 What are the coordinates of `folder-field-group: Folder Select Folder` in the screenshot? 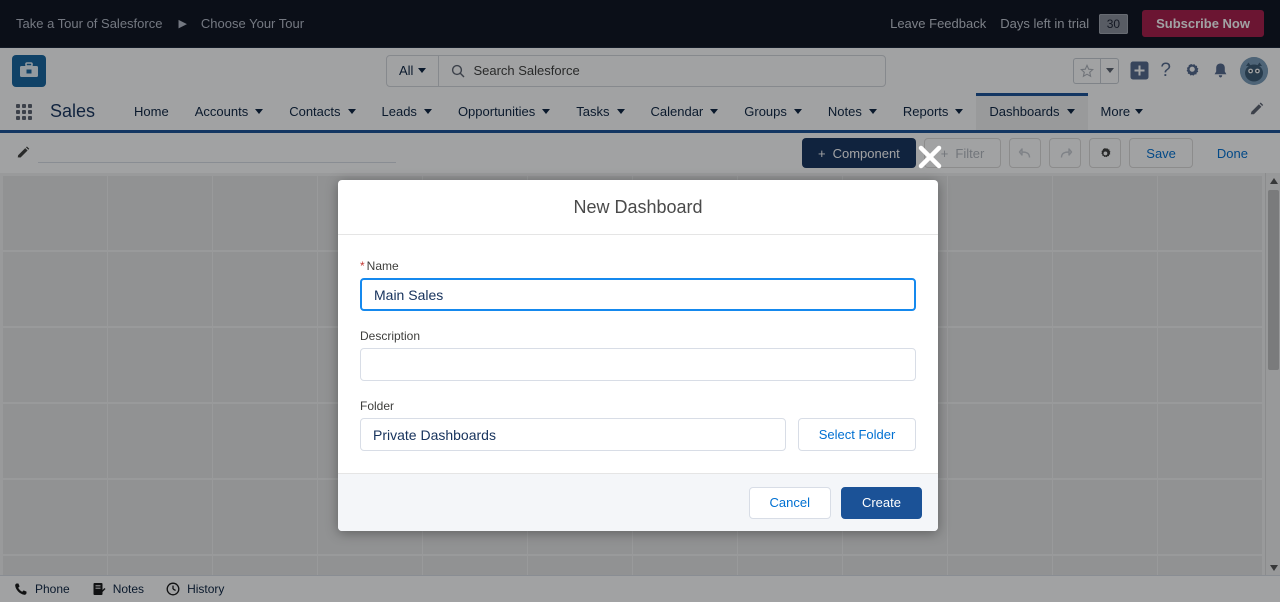 It's located at (638, 425).